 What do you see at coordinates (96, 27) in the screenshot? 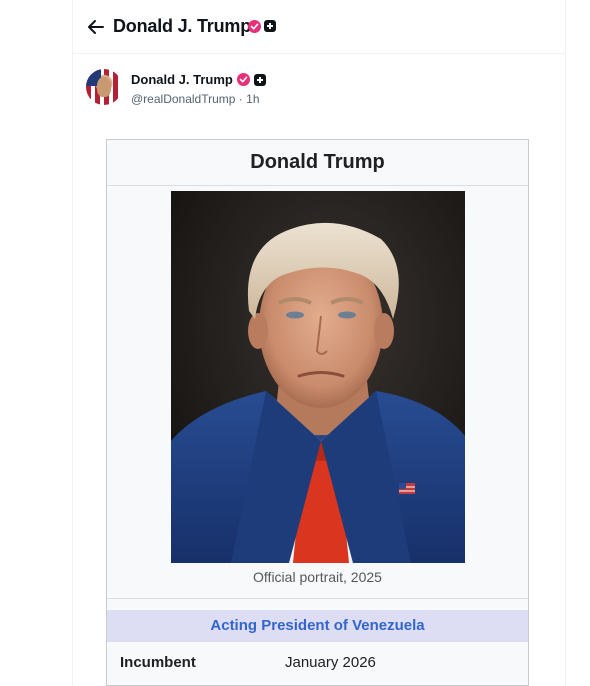
I see `arrow-left-icon` at bounding box center [96, 27].